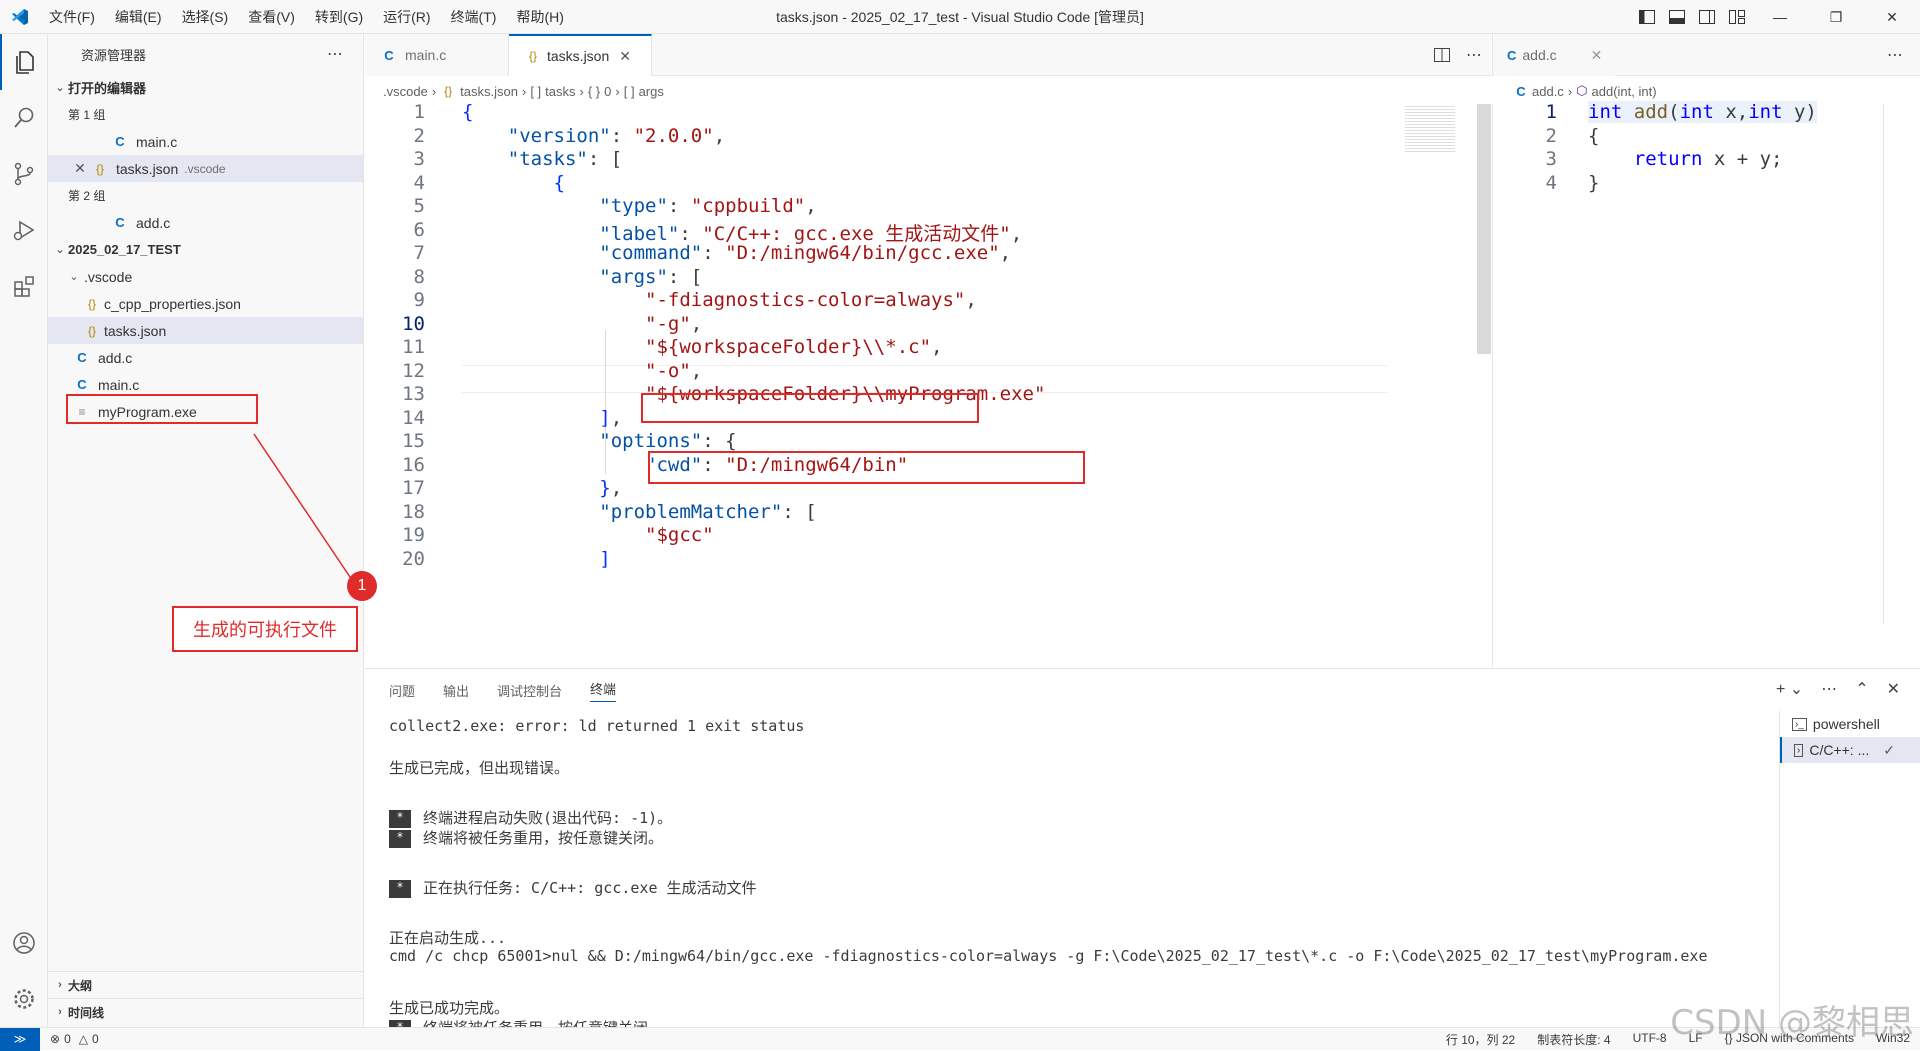 This screenshot has height=1051, width=1920. I want to click on line-number: 12, so click(413, 370).